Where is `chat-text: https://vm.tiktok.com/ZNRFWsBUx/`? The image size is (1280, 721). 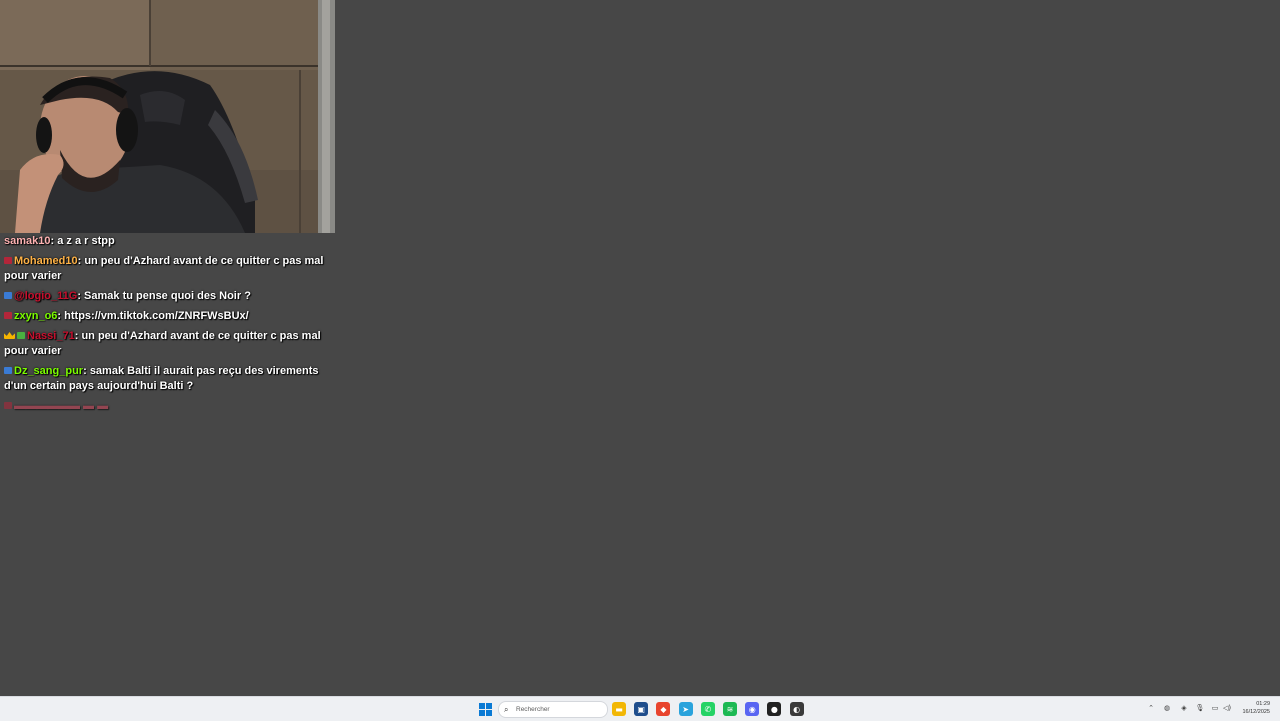 chat-text: https://vm.tiktok.com/ZNRFWsBUx/ is located at coordinates (156, 316).